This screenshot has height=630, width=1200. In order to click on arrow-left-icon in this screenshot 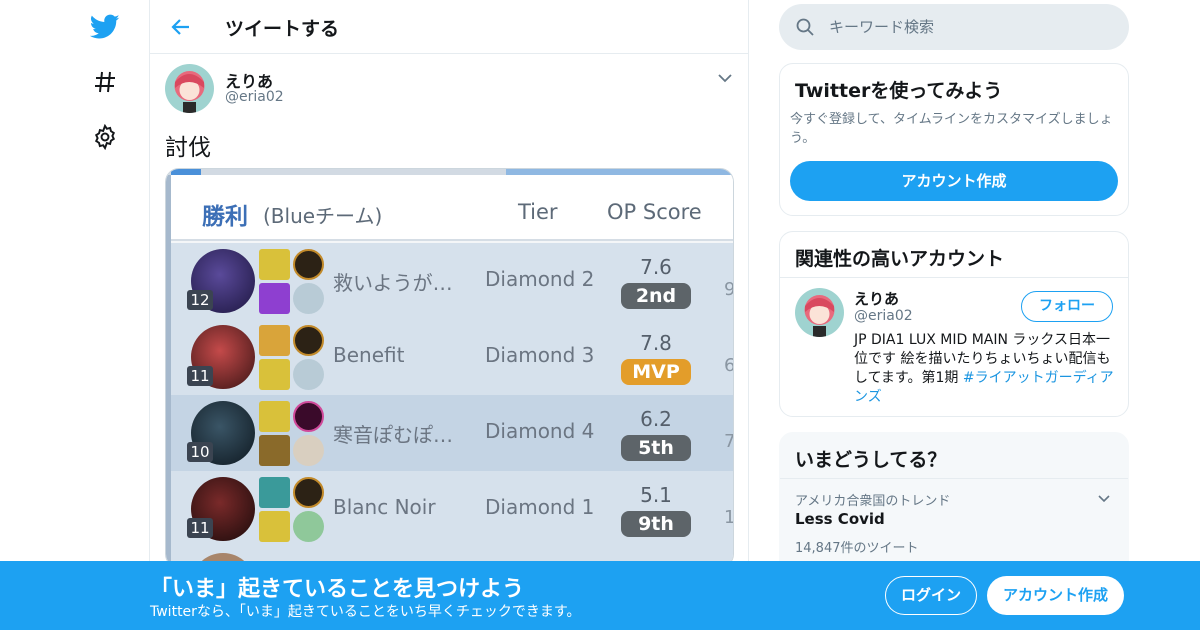, I will do `click(181, 27)`.